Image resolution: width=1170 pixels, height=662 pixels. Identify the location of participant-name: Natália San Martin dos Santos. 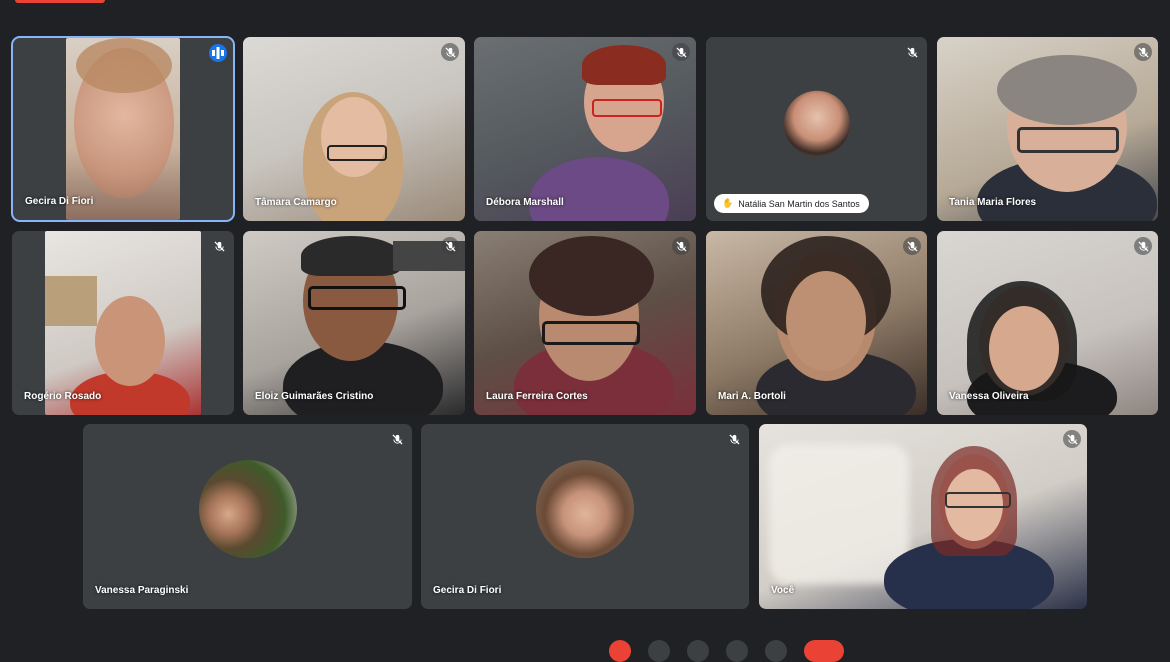
(799, 203).